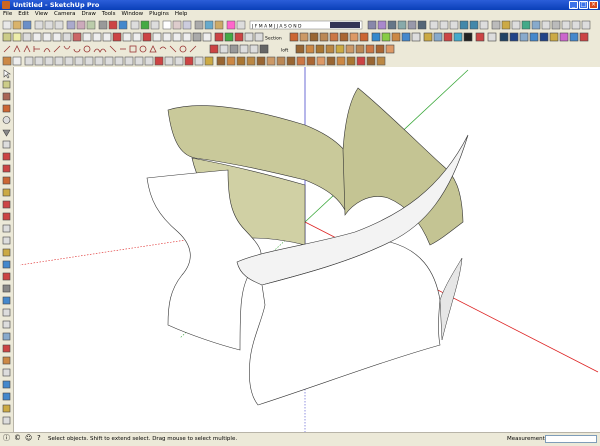 The height and width of the screenshot is (446, 600). Describe the element at coordinates (28, 438) in the screenshot. I see `user-icon: ☺` at that location.